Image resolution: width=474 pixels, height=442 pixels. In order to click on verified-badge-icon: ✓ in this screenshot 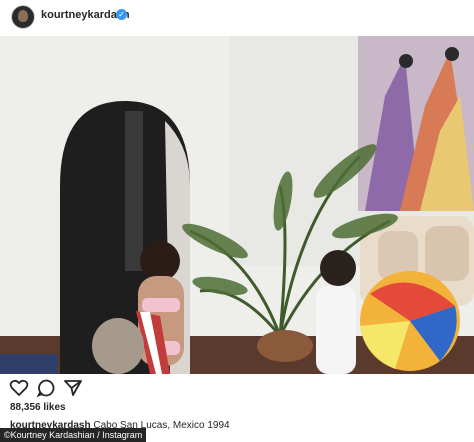, I will do `click(121, 14)`.